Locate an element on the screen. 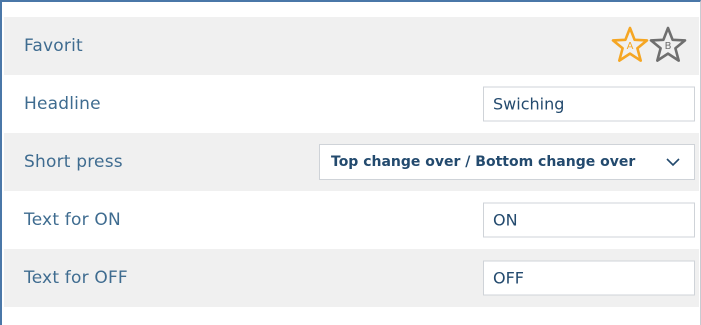 The height and width of the screenshot is (325, 701). text-on-label: Text for ON is located at coordinates (72, 220).